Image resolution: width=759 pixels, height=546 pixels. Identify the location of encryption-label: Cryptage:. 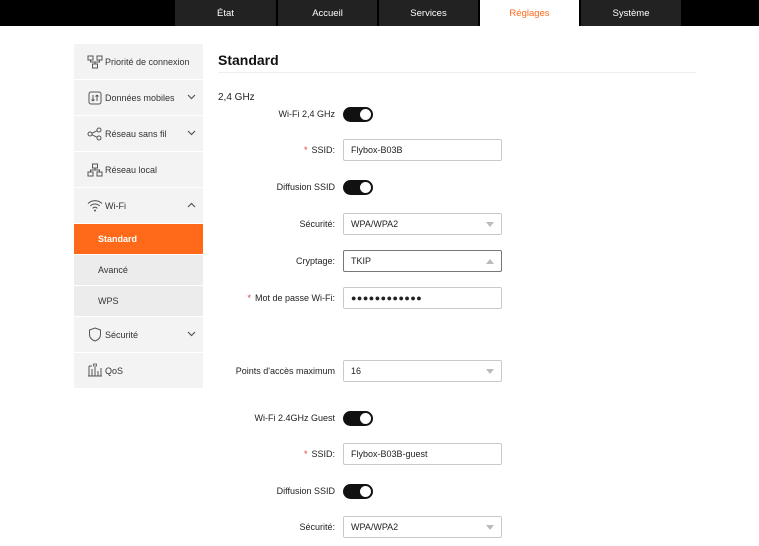
(315, 261).